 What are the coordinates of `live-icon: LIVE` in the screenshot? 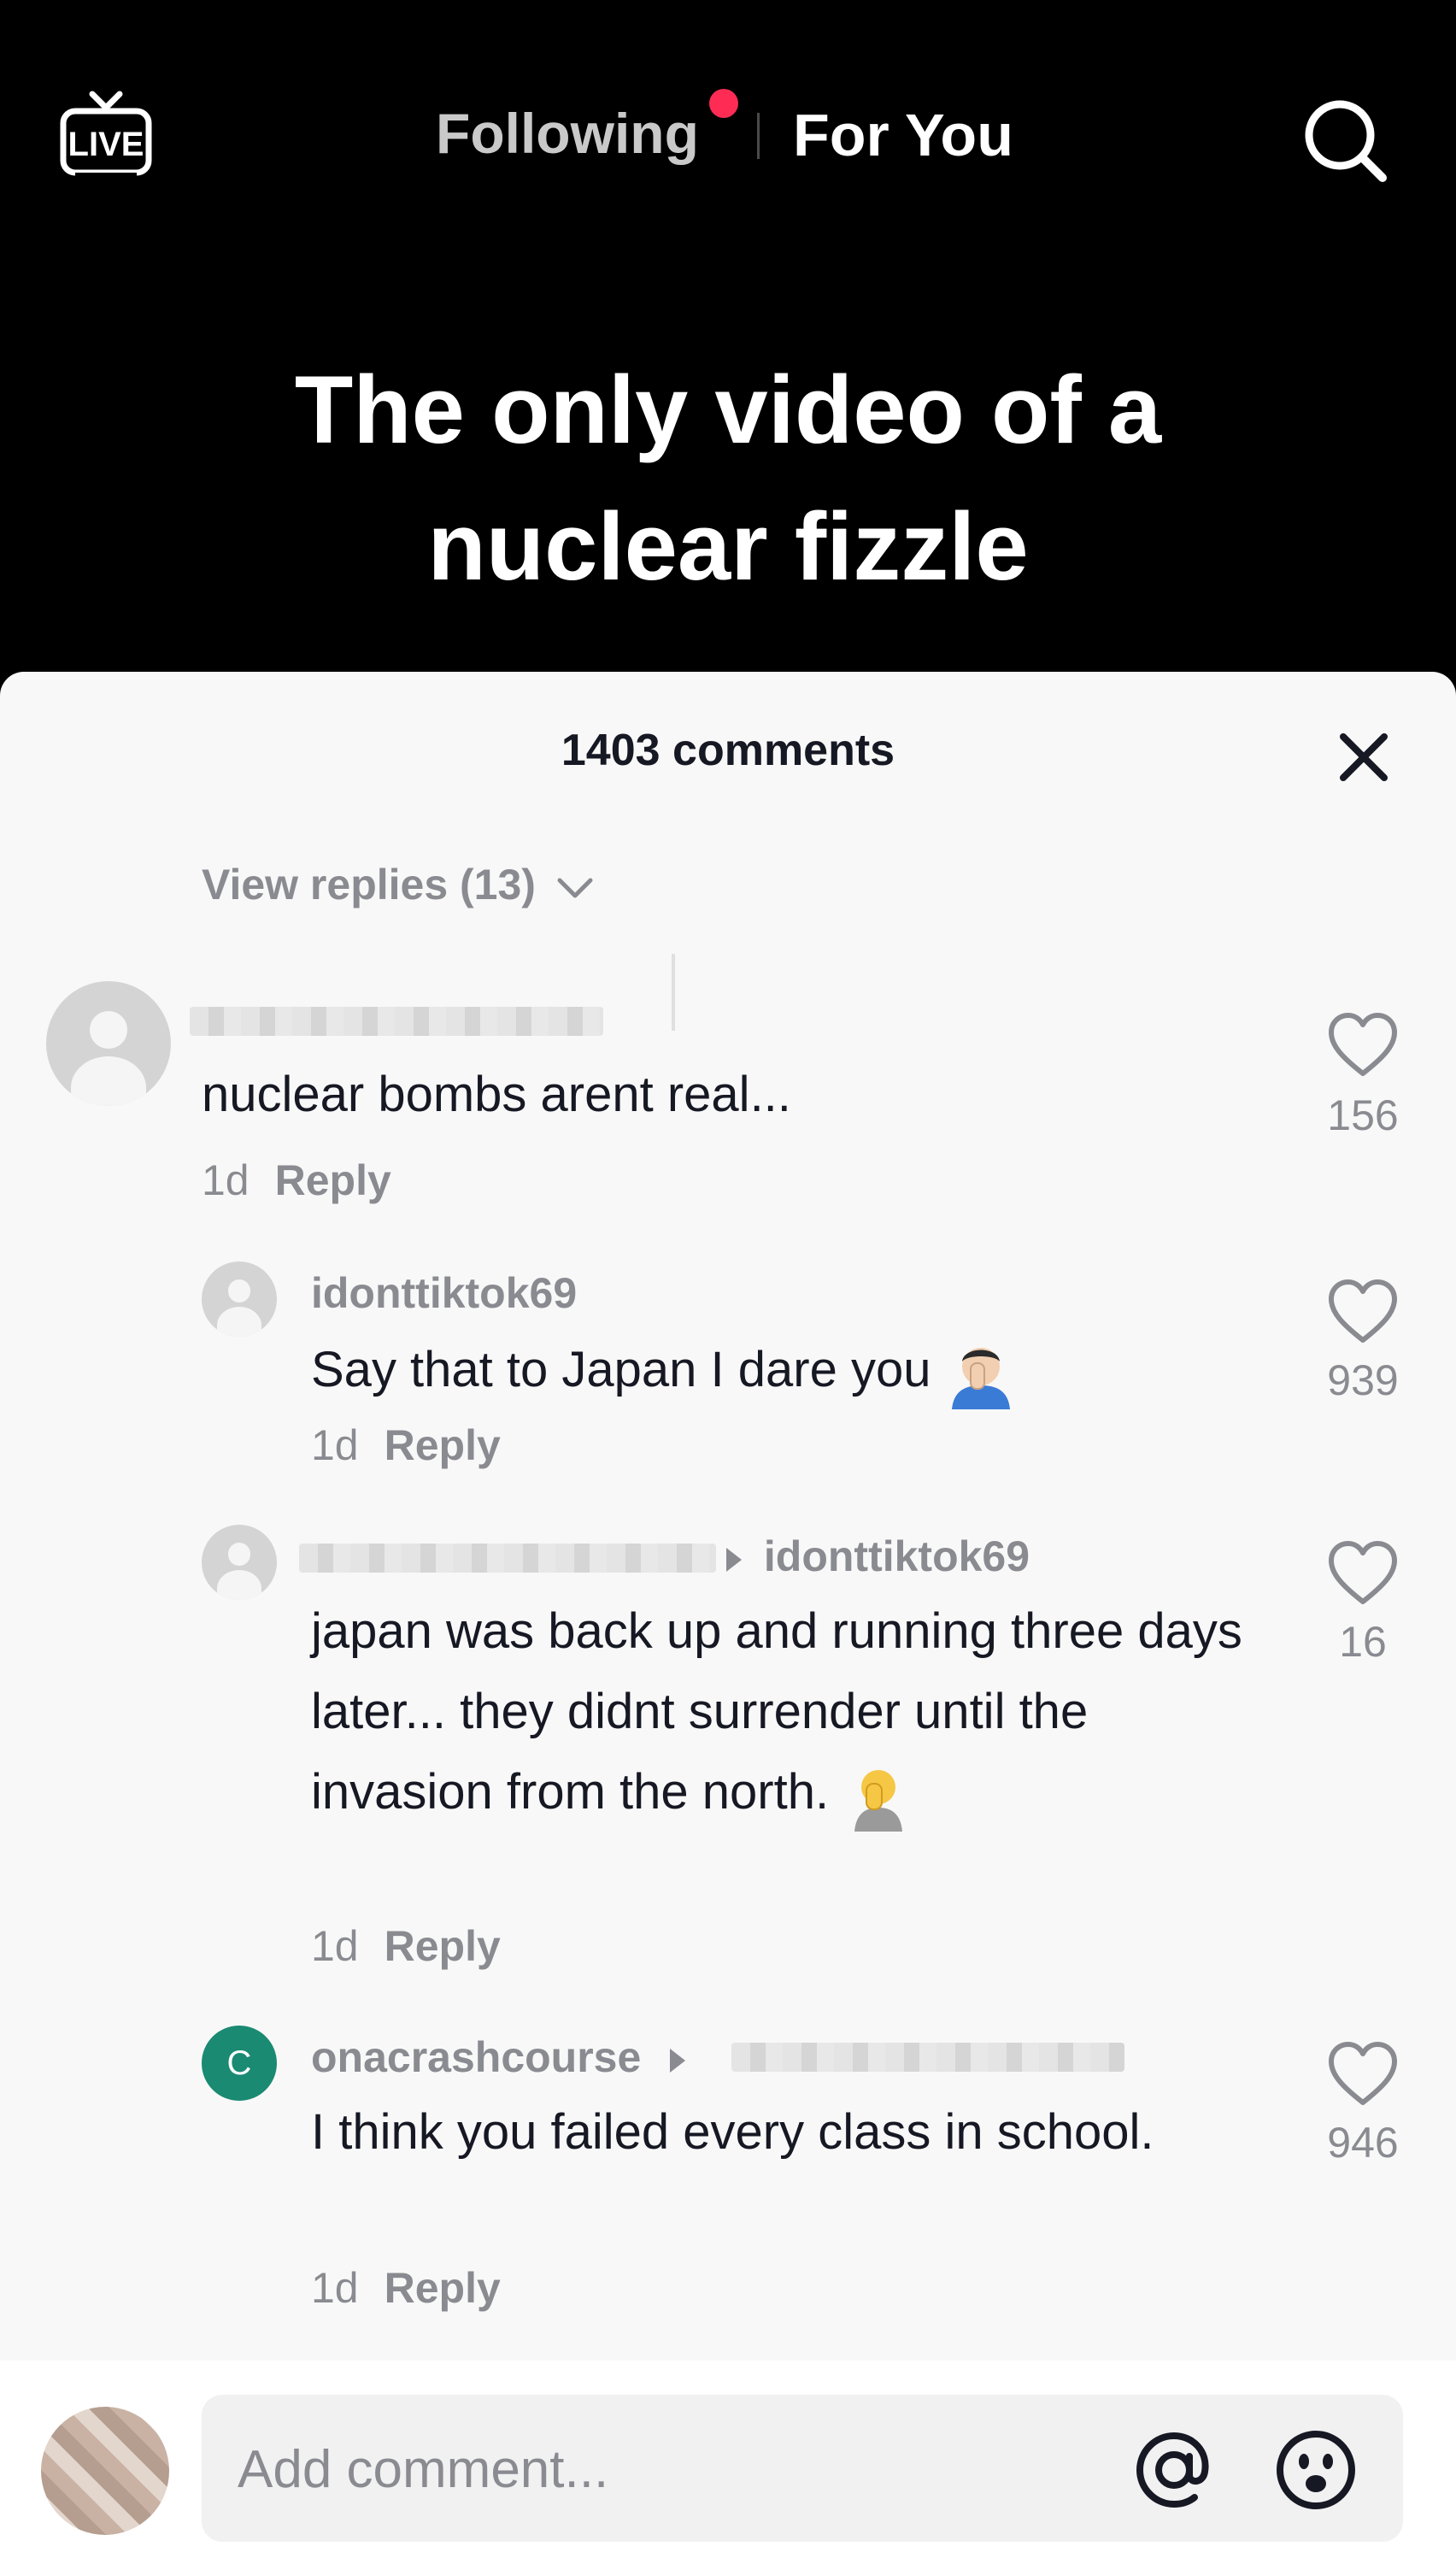 It's located at (106, 136).